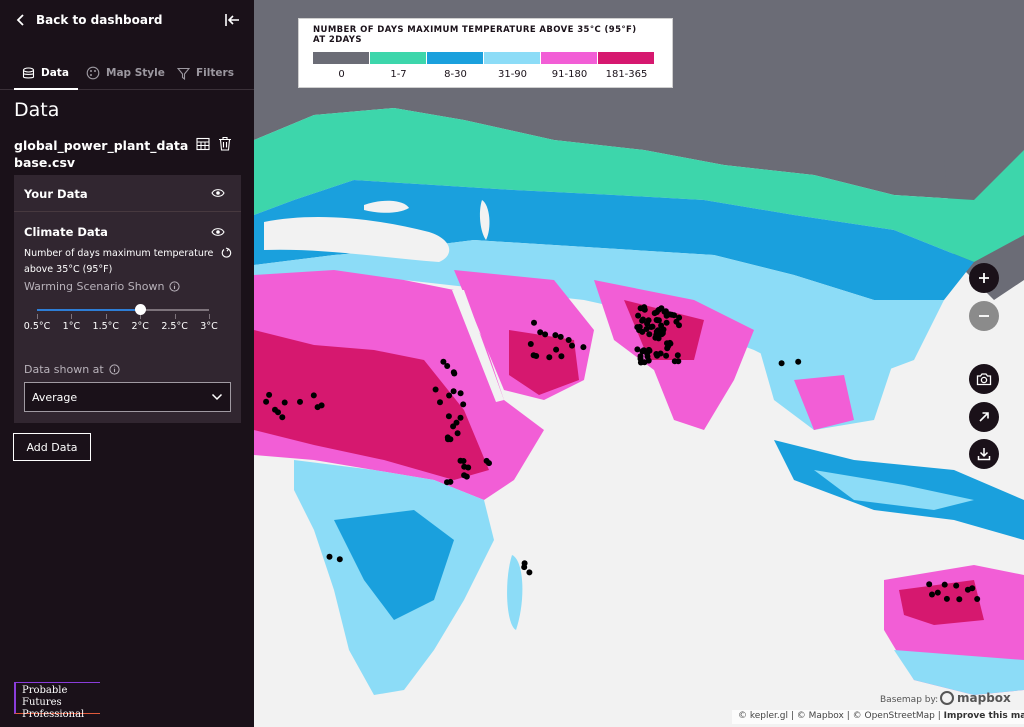 The height and width of the screenshot is (727, 1024). Describe the element at coordinates (217, 397) in the screenshot. I see `chevron-down-icon` at that location.